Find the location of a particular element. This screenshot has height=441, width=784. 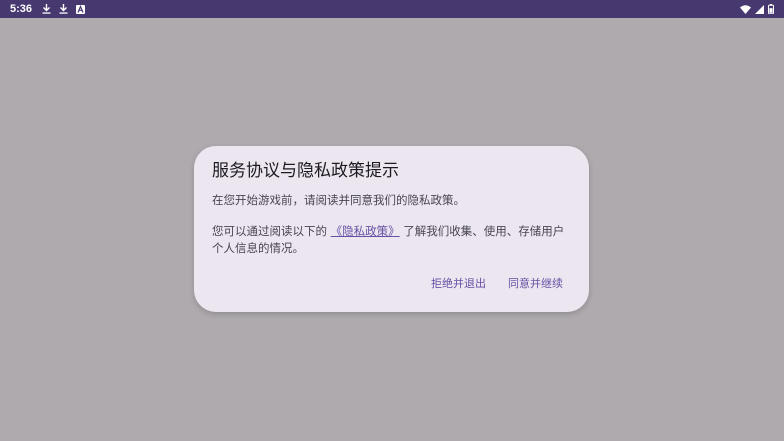

wifi-icon is located at coordinates (745, 9).